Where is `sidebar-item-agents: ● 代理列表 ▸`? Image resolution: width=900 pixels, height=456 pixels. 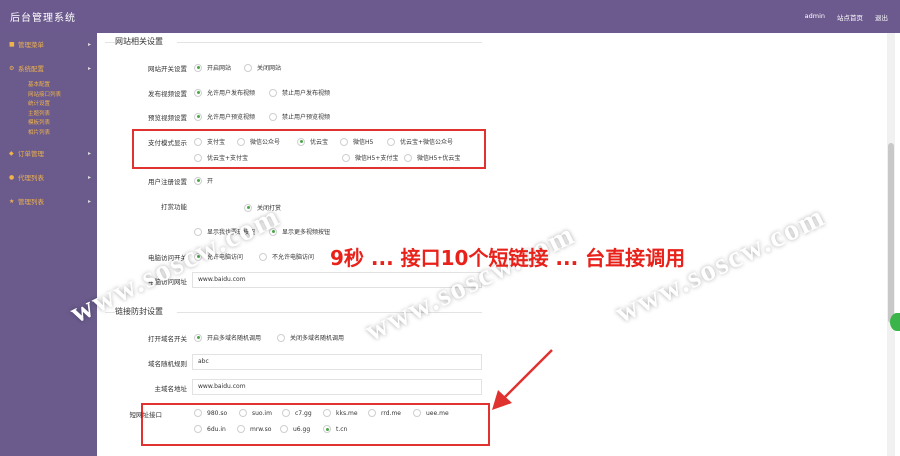 sidebar-item-agents: ● 代理列表 ▸ is located at coordinates (48, 178).